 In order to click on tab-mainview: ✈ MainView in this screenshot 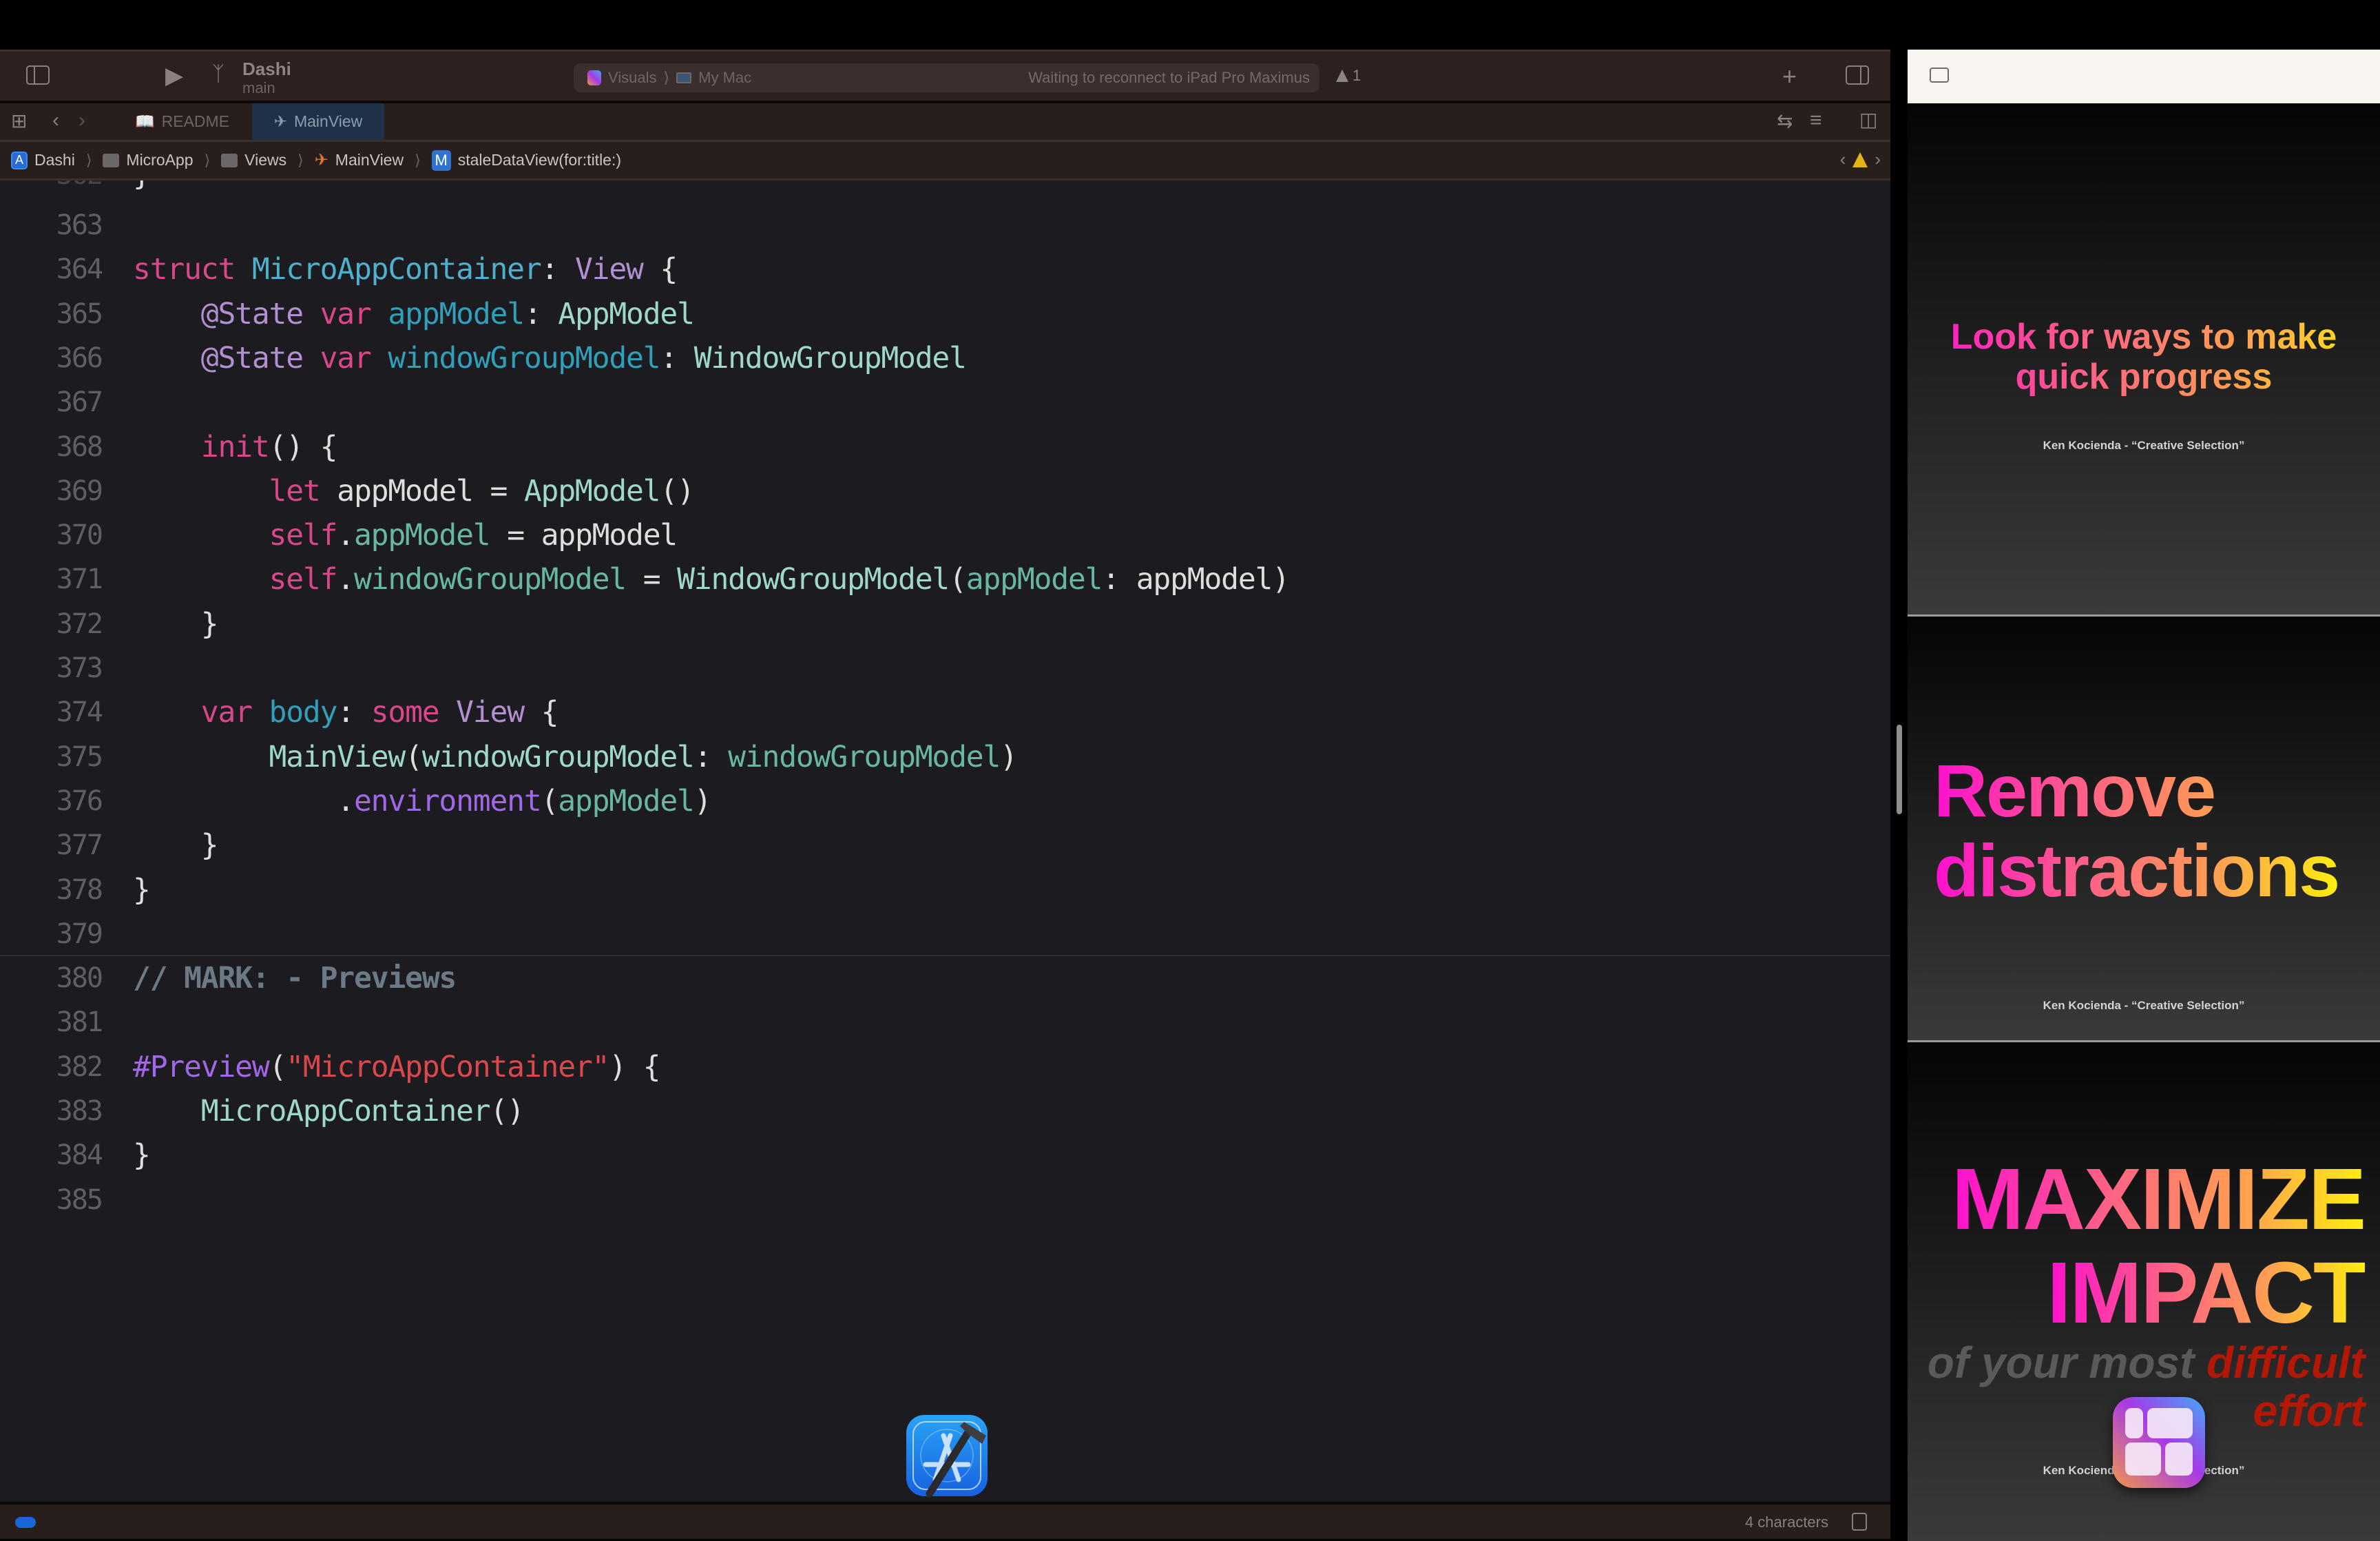, I will do `click(318, 121)`.